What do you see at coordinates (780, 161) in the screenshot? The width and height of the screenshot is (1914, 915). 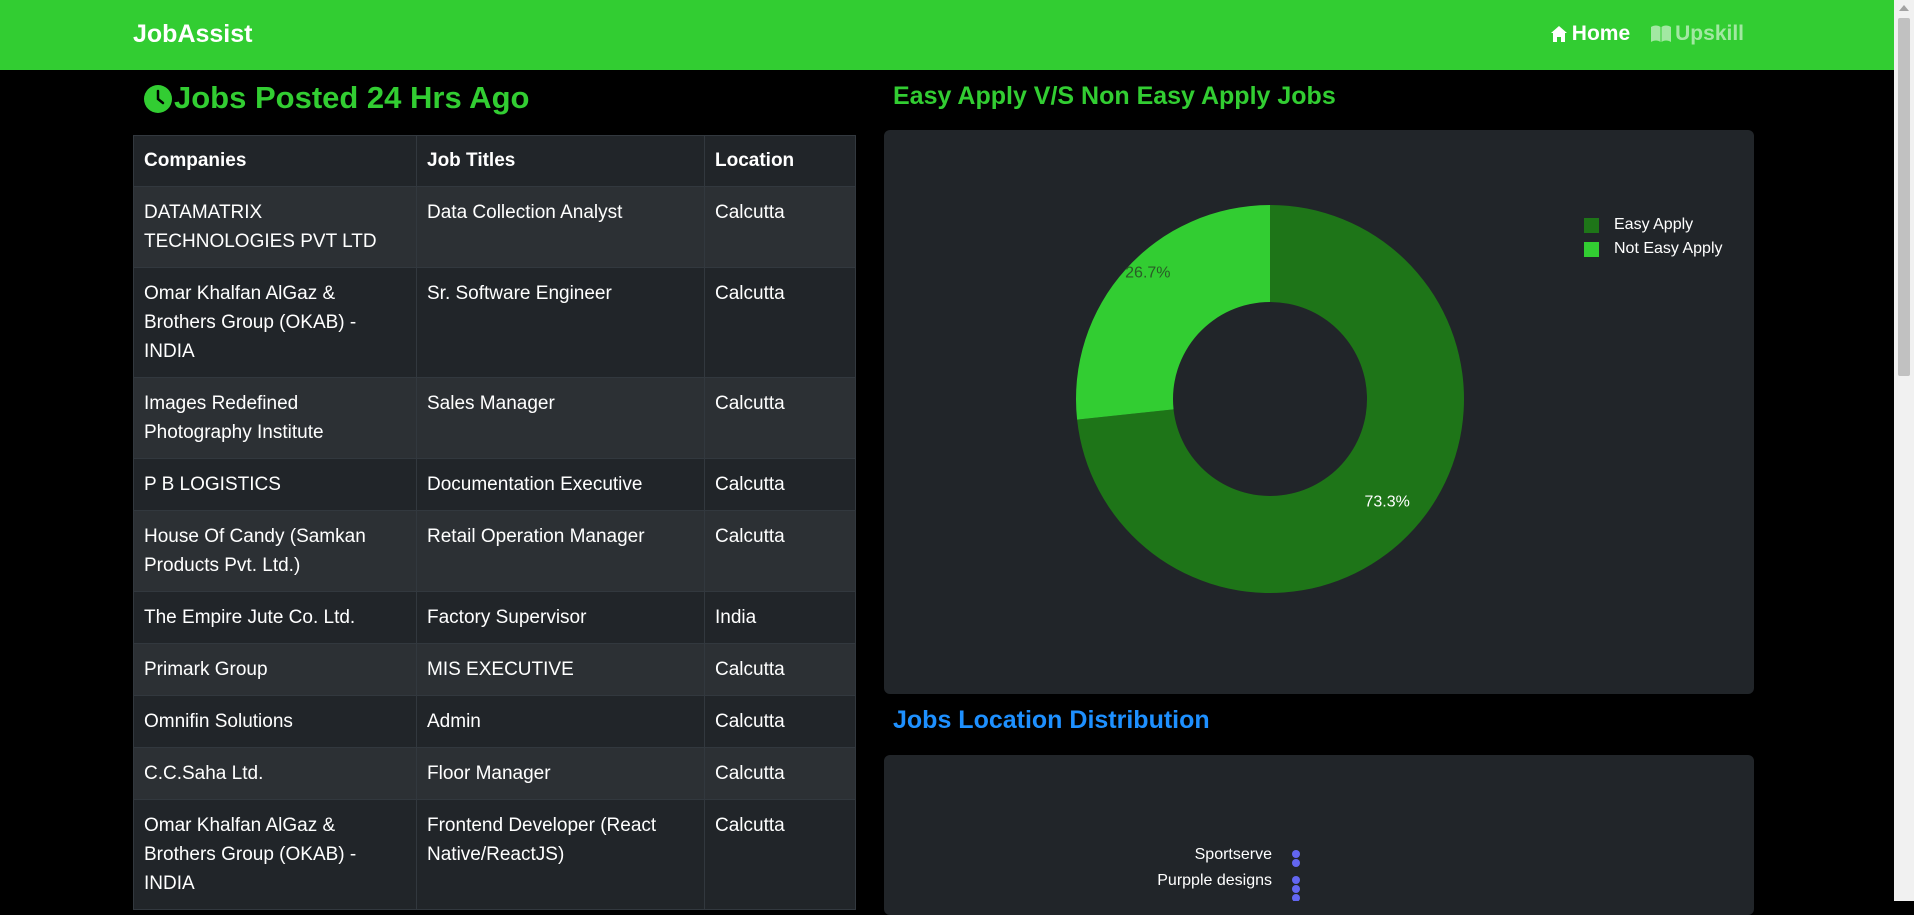 I see `column-header-location: Location` at bounding box center [780, 161].